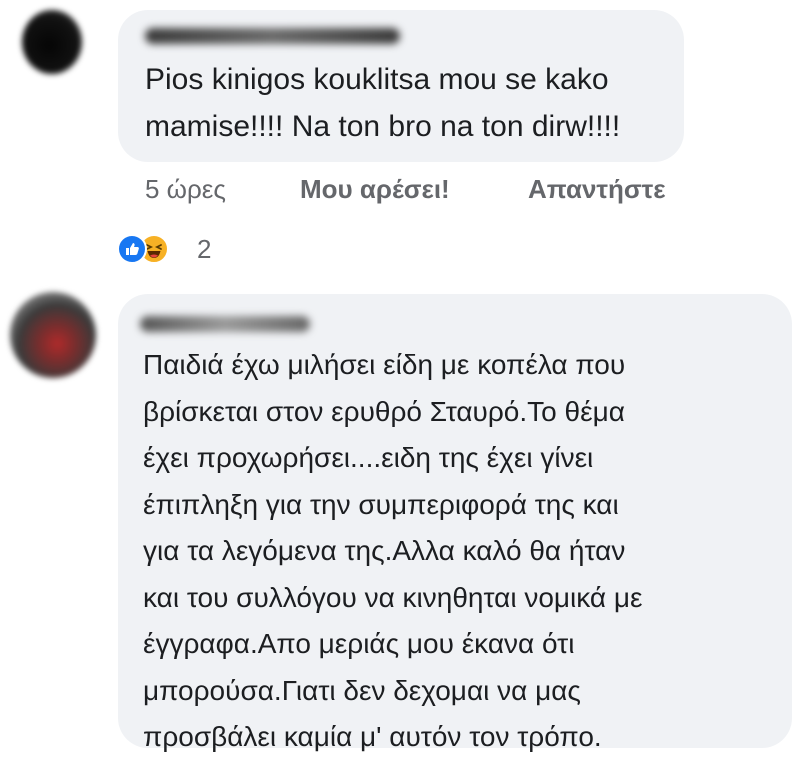 This screenshot has height=761, width=801. What do you see at coordinates (132, 249) in the screenshot?
I see `like-reaction-icon` at bounding box center [132, 249].